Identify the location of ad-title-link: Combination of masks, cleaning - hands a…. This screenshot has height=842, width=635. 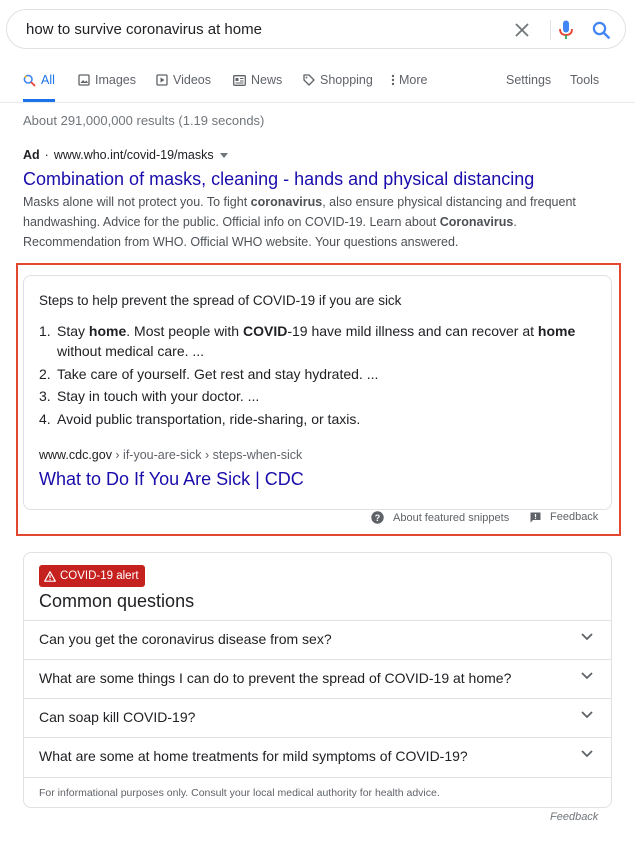
(278, 179).